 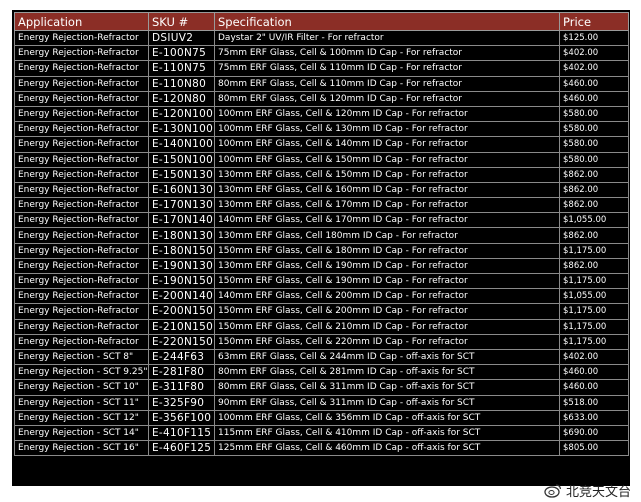 I want to click on cell-sku: E-110N80, so click(x=181, y=83).